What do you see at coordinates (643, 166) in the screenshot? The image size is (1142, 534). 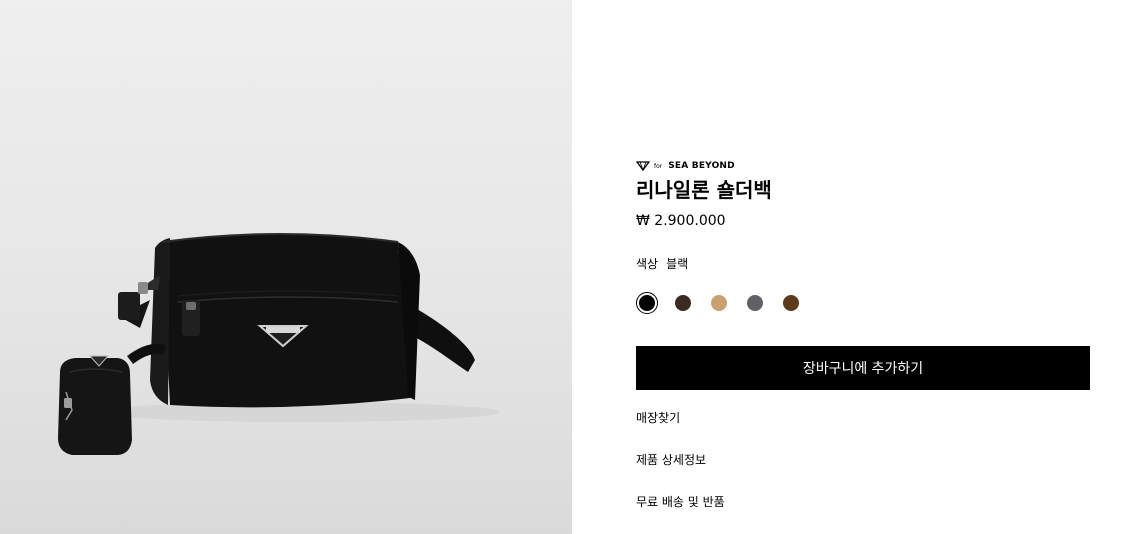 I see `diamond-icon` at bounding box center [643, 166].